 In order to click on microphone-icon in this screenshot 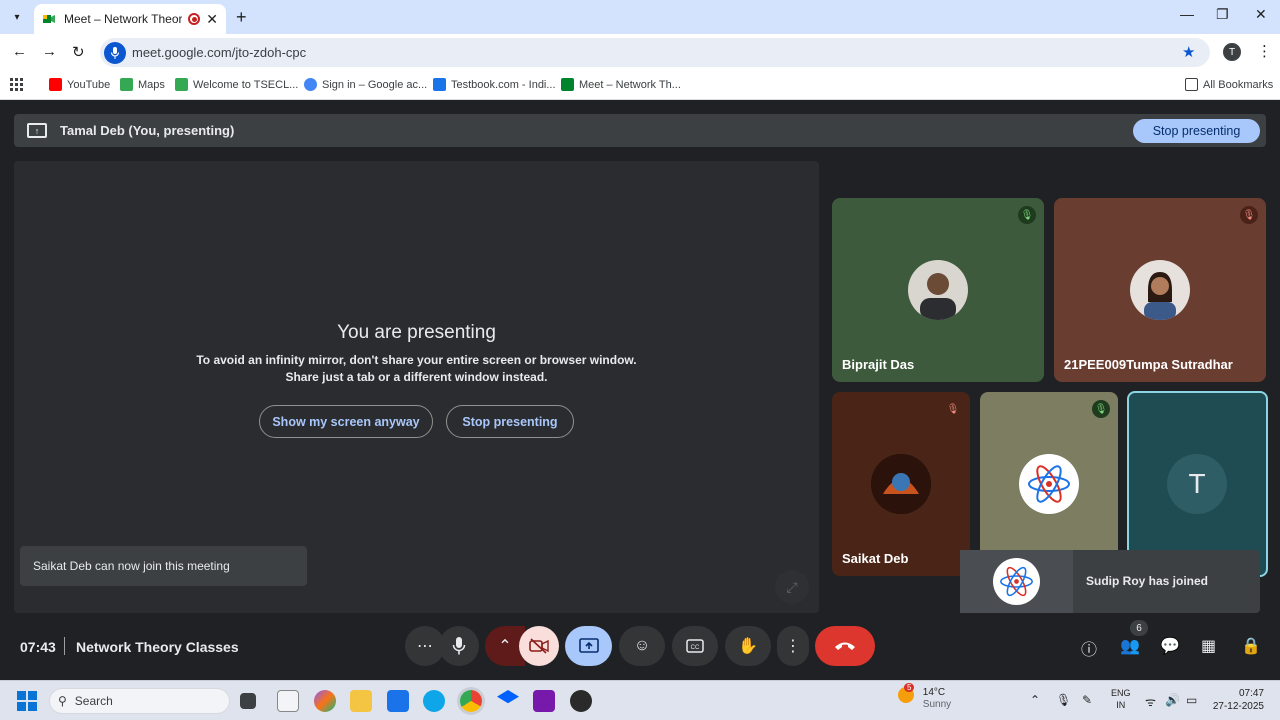, I will do `click(459, 646)`.